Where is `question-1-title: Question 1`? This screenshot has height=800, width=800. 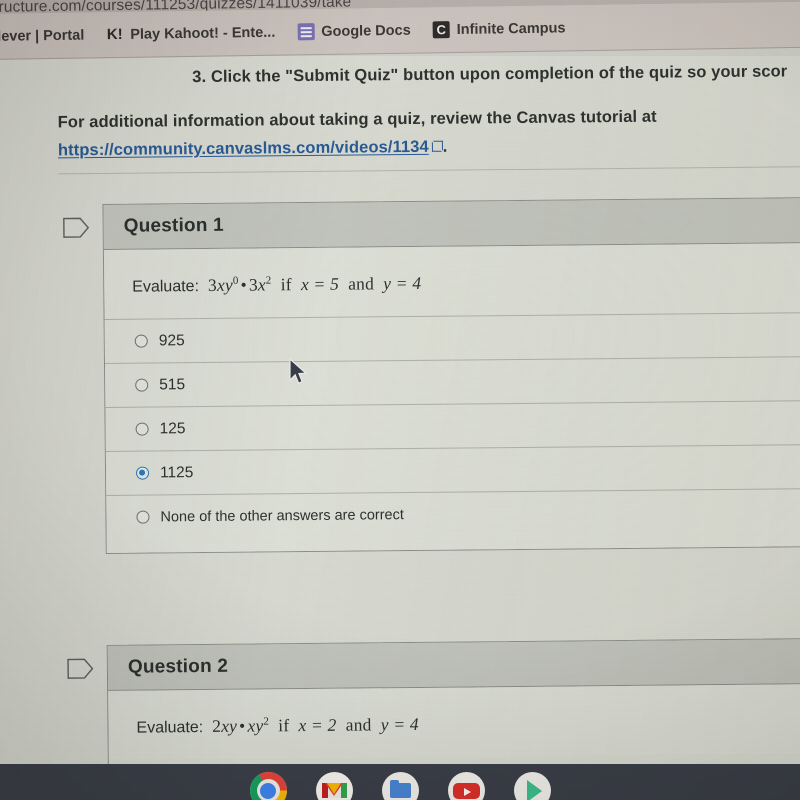 question-1-title: Question 1 is located at coordinates (173, 225).